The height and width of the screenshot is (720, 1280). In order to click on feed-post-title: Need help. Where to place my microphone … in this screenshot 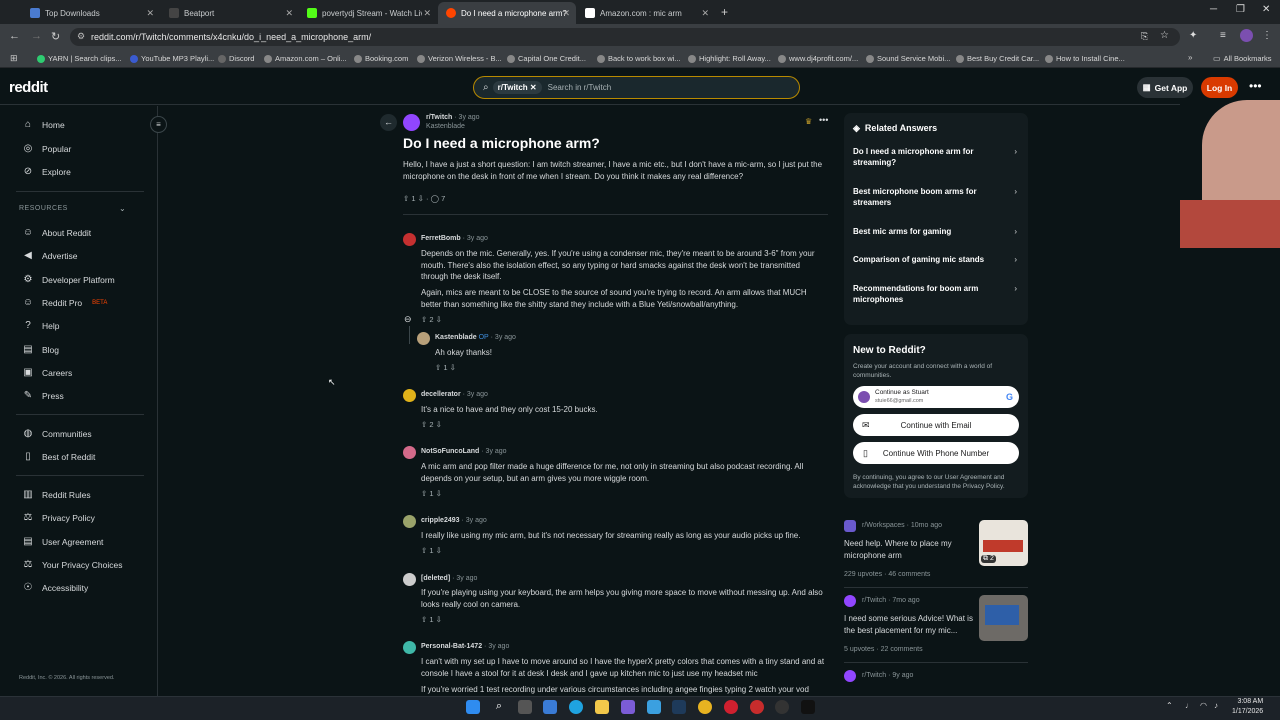, I will do `click(909, 549)`.